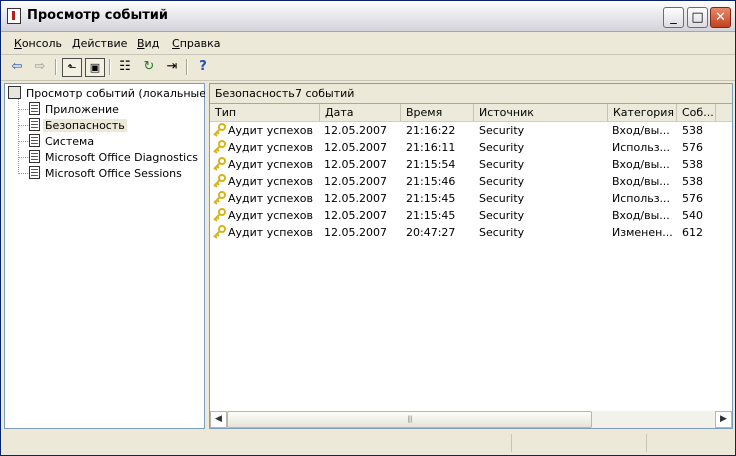 This screenshot has height=456, width=736. I want to click on properties-icon: ☷, so click(125, 67).